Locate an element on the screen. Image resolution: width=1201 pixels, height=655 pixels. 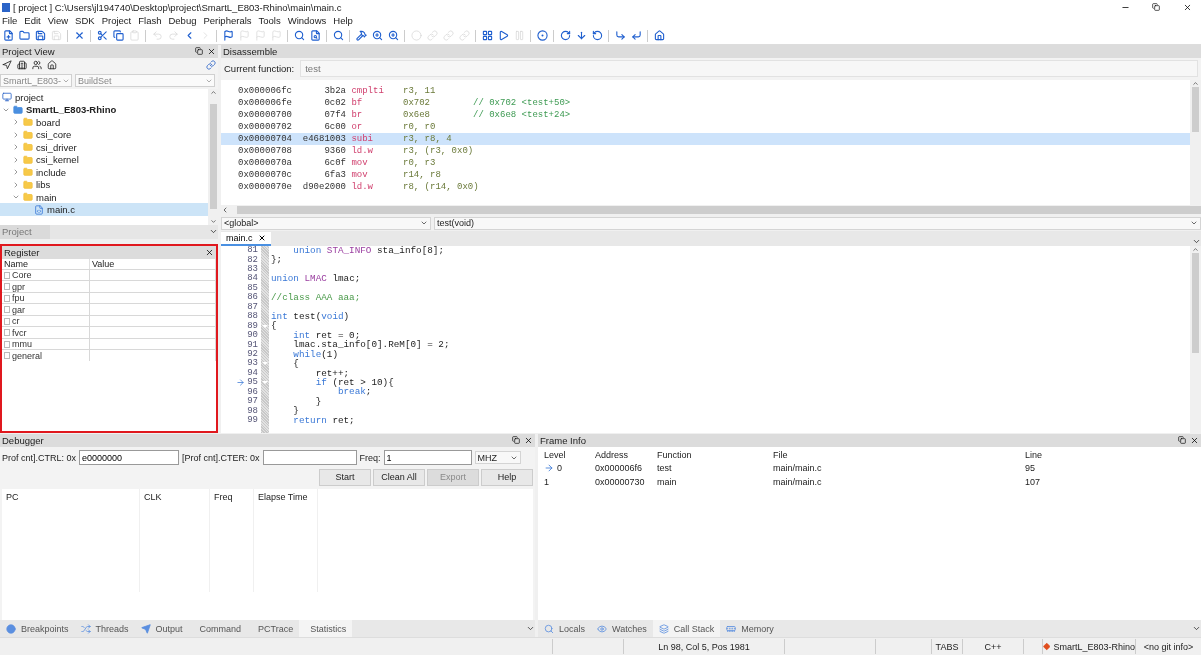
input-field is located at coordinates (309, 458).